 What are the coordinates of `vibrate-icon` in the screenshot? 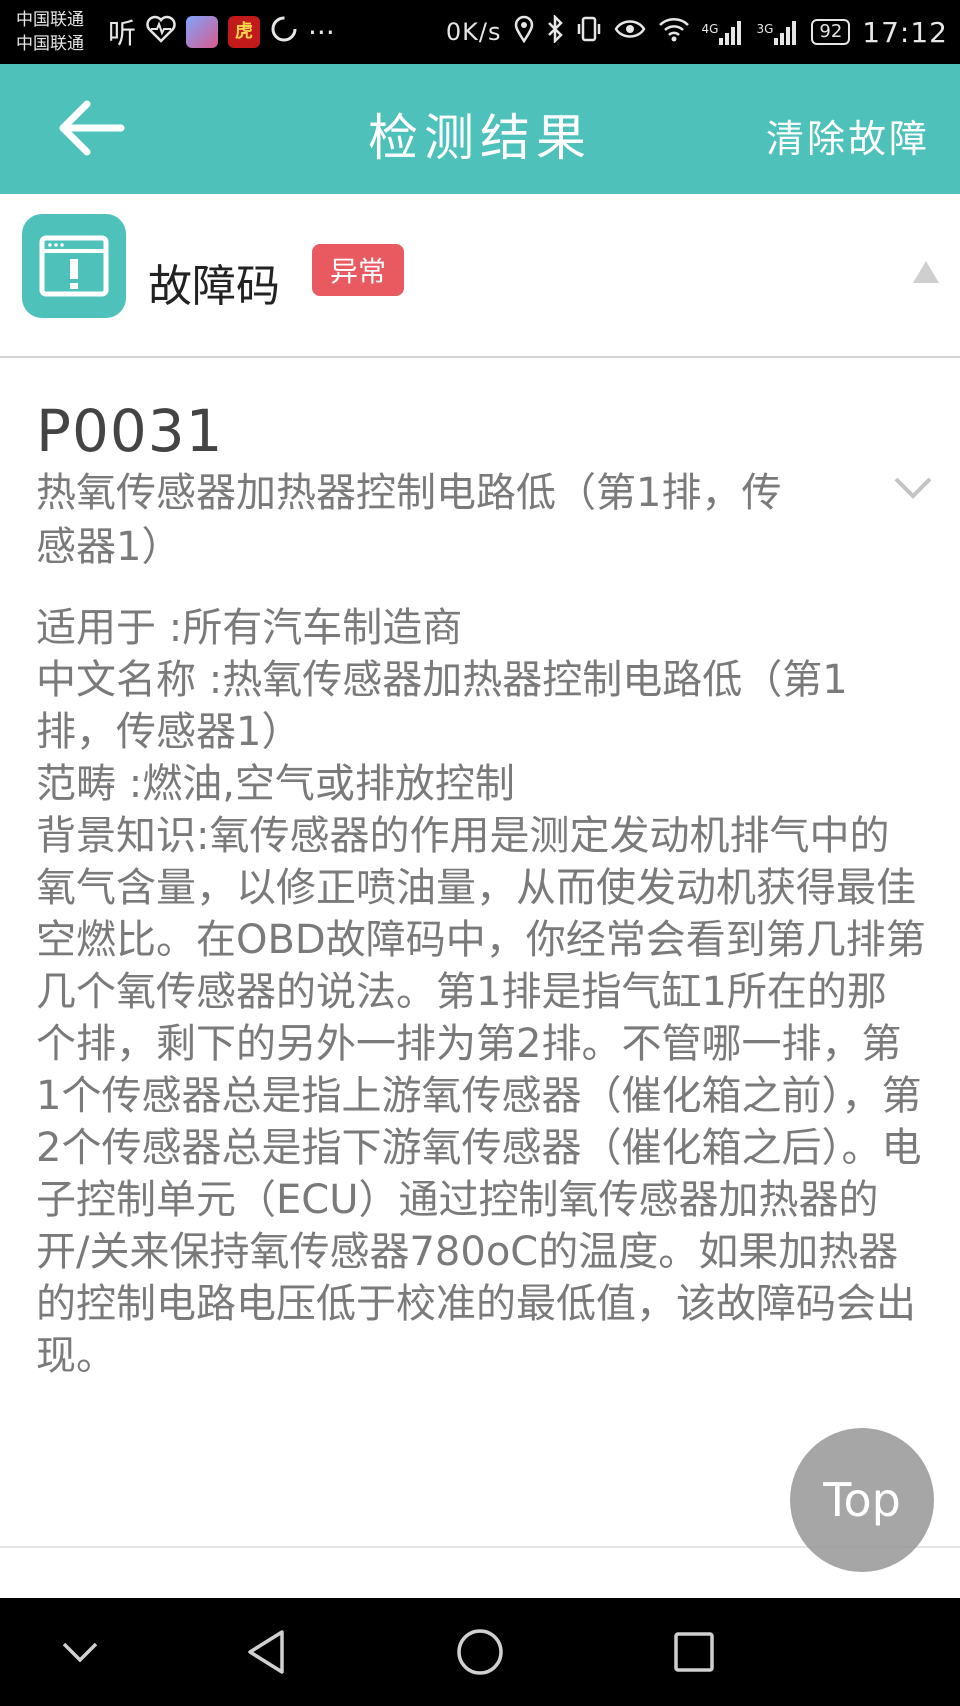 It's located at (589, 32).